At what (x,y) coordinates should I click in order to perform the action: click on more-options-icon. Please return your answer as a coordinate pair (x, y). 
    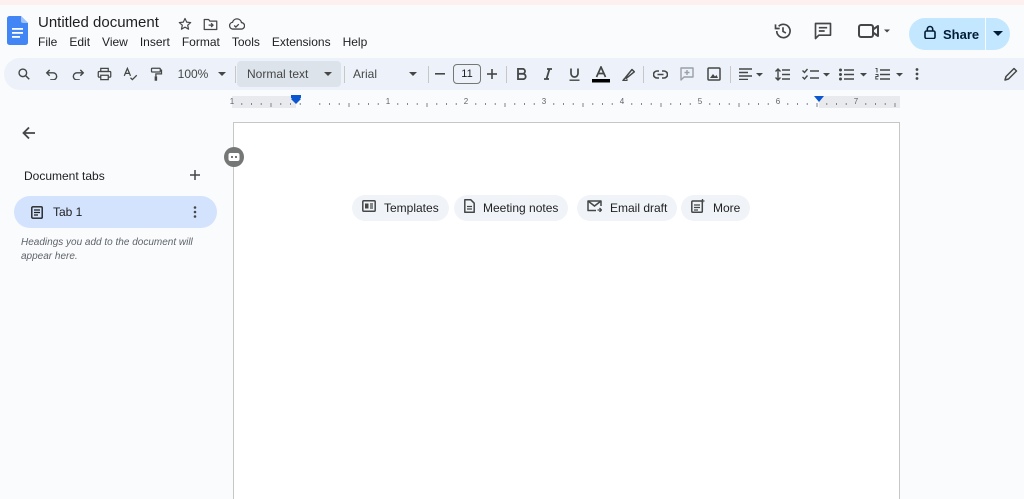
    Looking at the image, I should click on (917, 74).